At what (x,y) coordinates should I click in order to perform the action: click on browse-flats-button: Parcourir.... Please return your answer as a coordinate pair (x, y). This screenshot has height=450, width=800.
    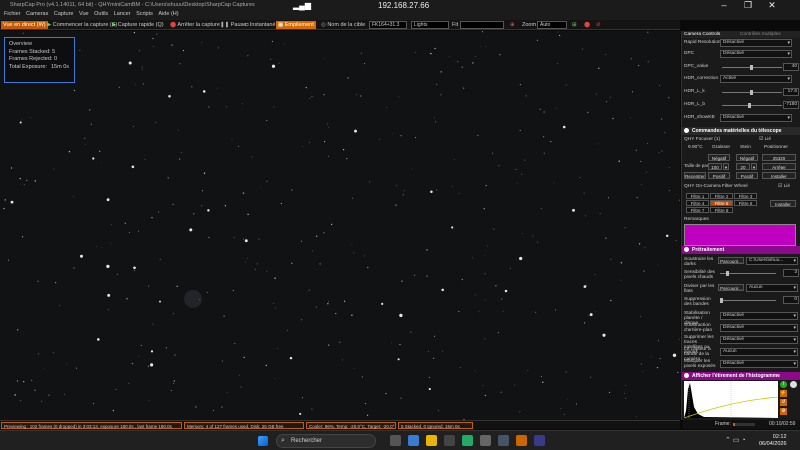
    Looking at the image, I should click on (731, 287).